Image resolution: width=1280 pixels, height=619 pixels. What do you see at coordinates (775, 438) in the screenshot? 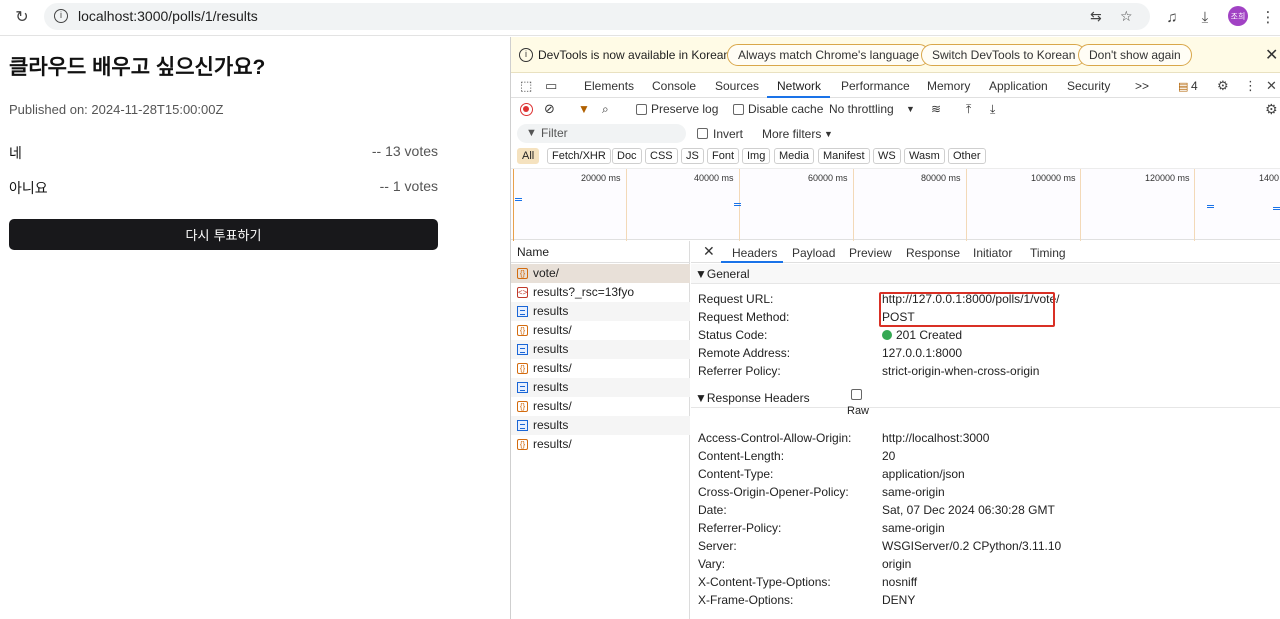
I see `header-key: Access-Control-Allow-Origin:` at bounding box center [775, 438].